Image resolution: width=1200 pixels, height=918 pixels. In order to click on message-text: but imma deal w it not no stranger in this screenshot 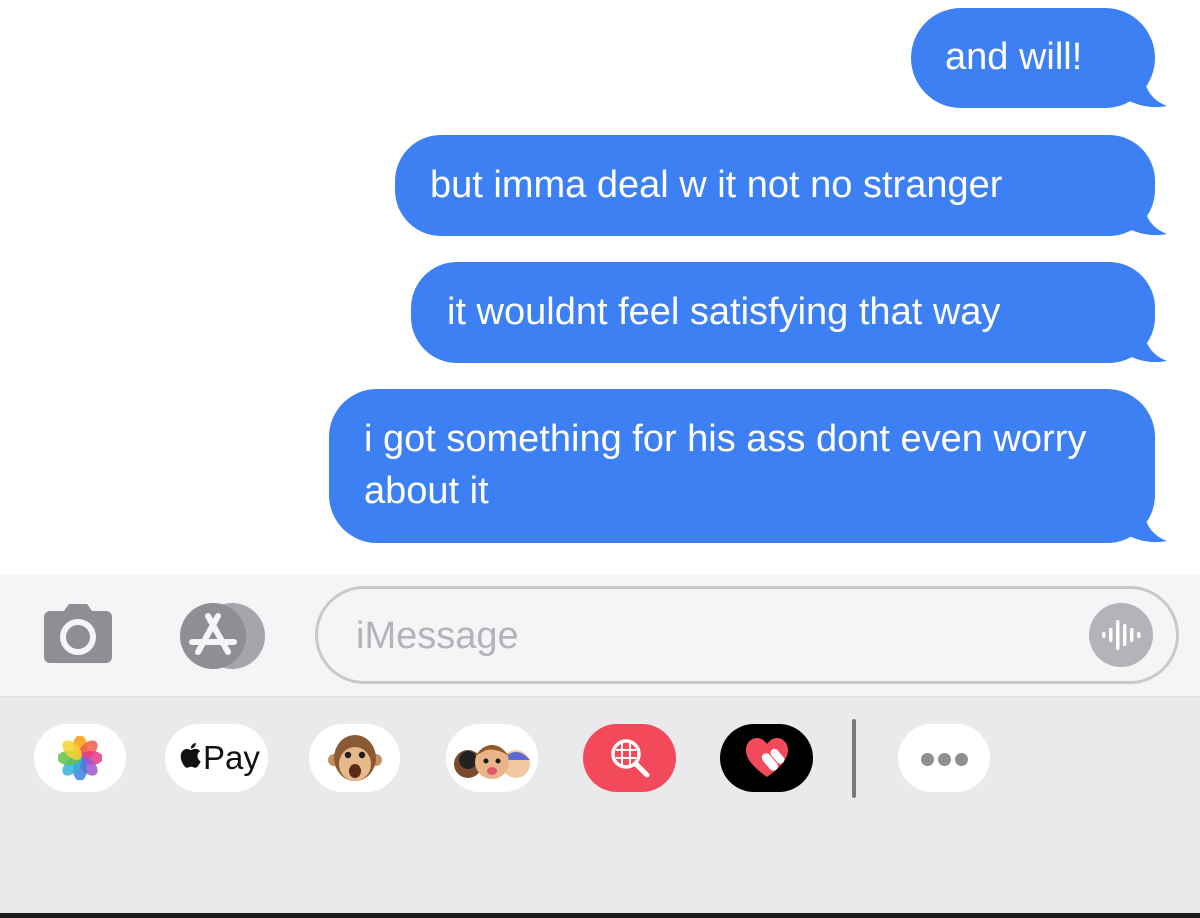, I will do `click(716, 185)`.